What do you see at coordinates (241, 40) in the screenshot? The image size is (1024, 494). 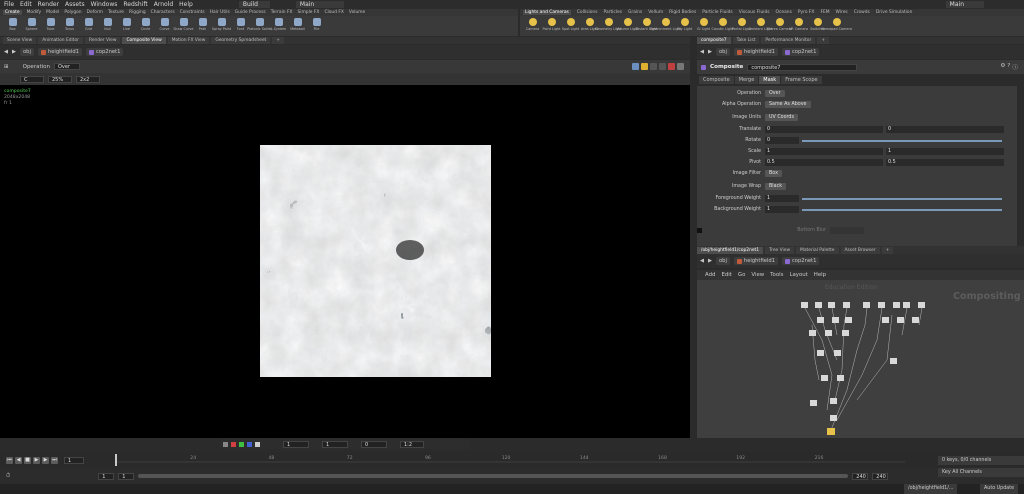 I see `tab-geometry-spreadsheet: Geometry Spreadsheet` at bounding box center [241, 40].